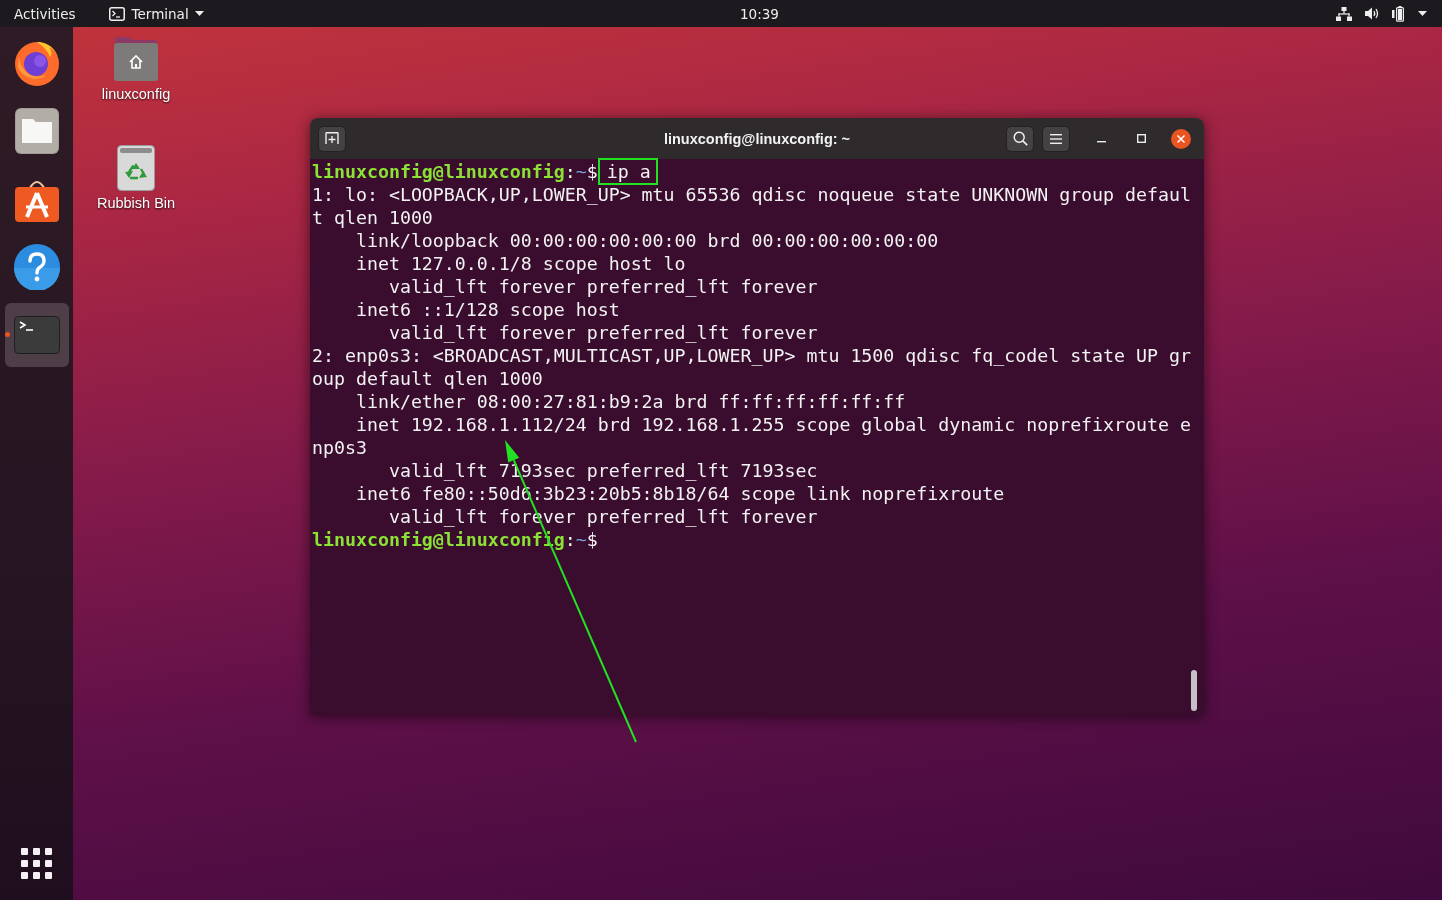  I want to click on search-icon, so click(1020, 138).